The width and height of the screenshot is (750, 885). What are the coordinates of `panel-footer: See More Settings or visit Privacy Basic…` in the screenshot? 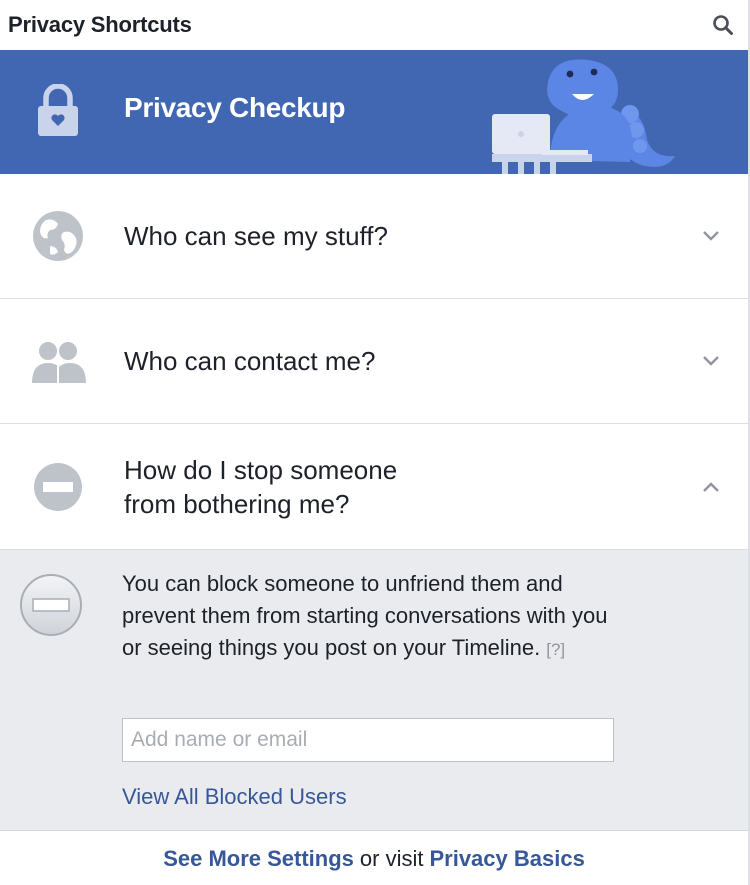 It's located at (374, 859).